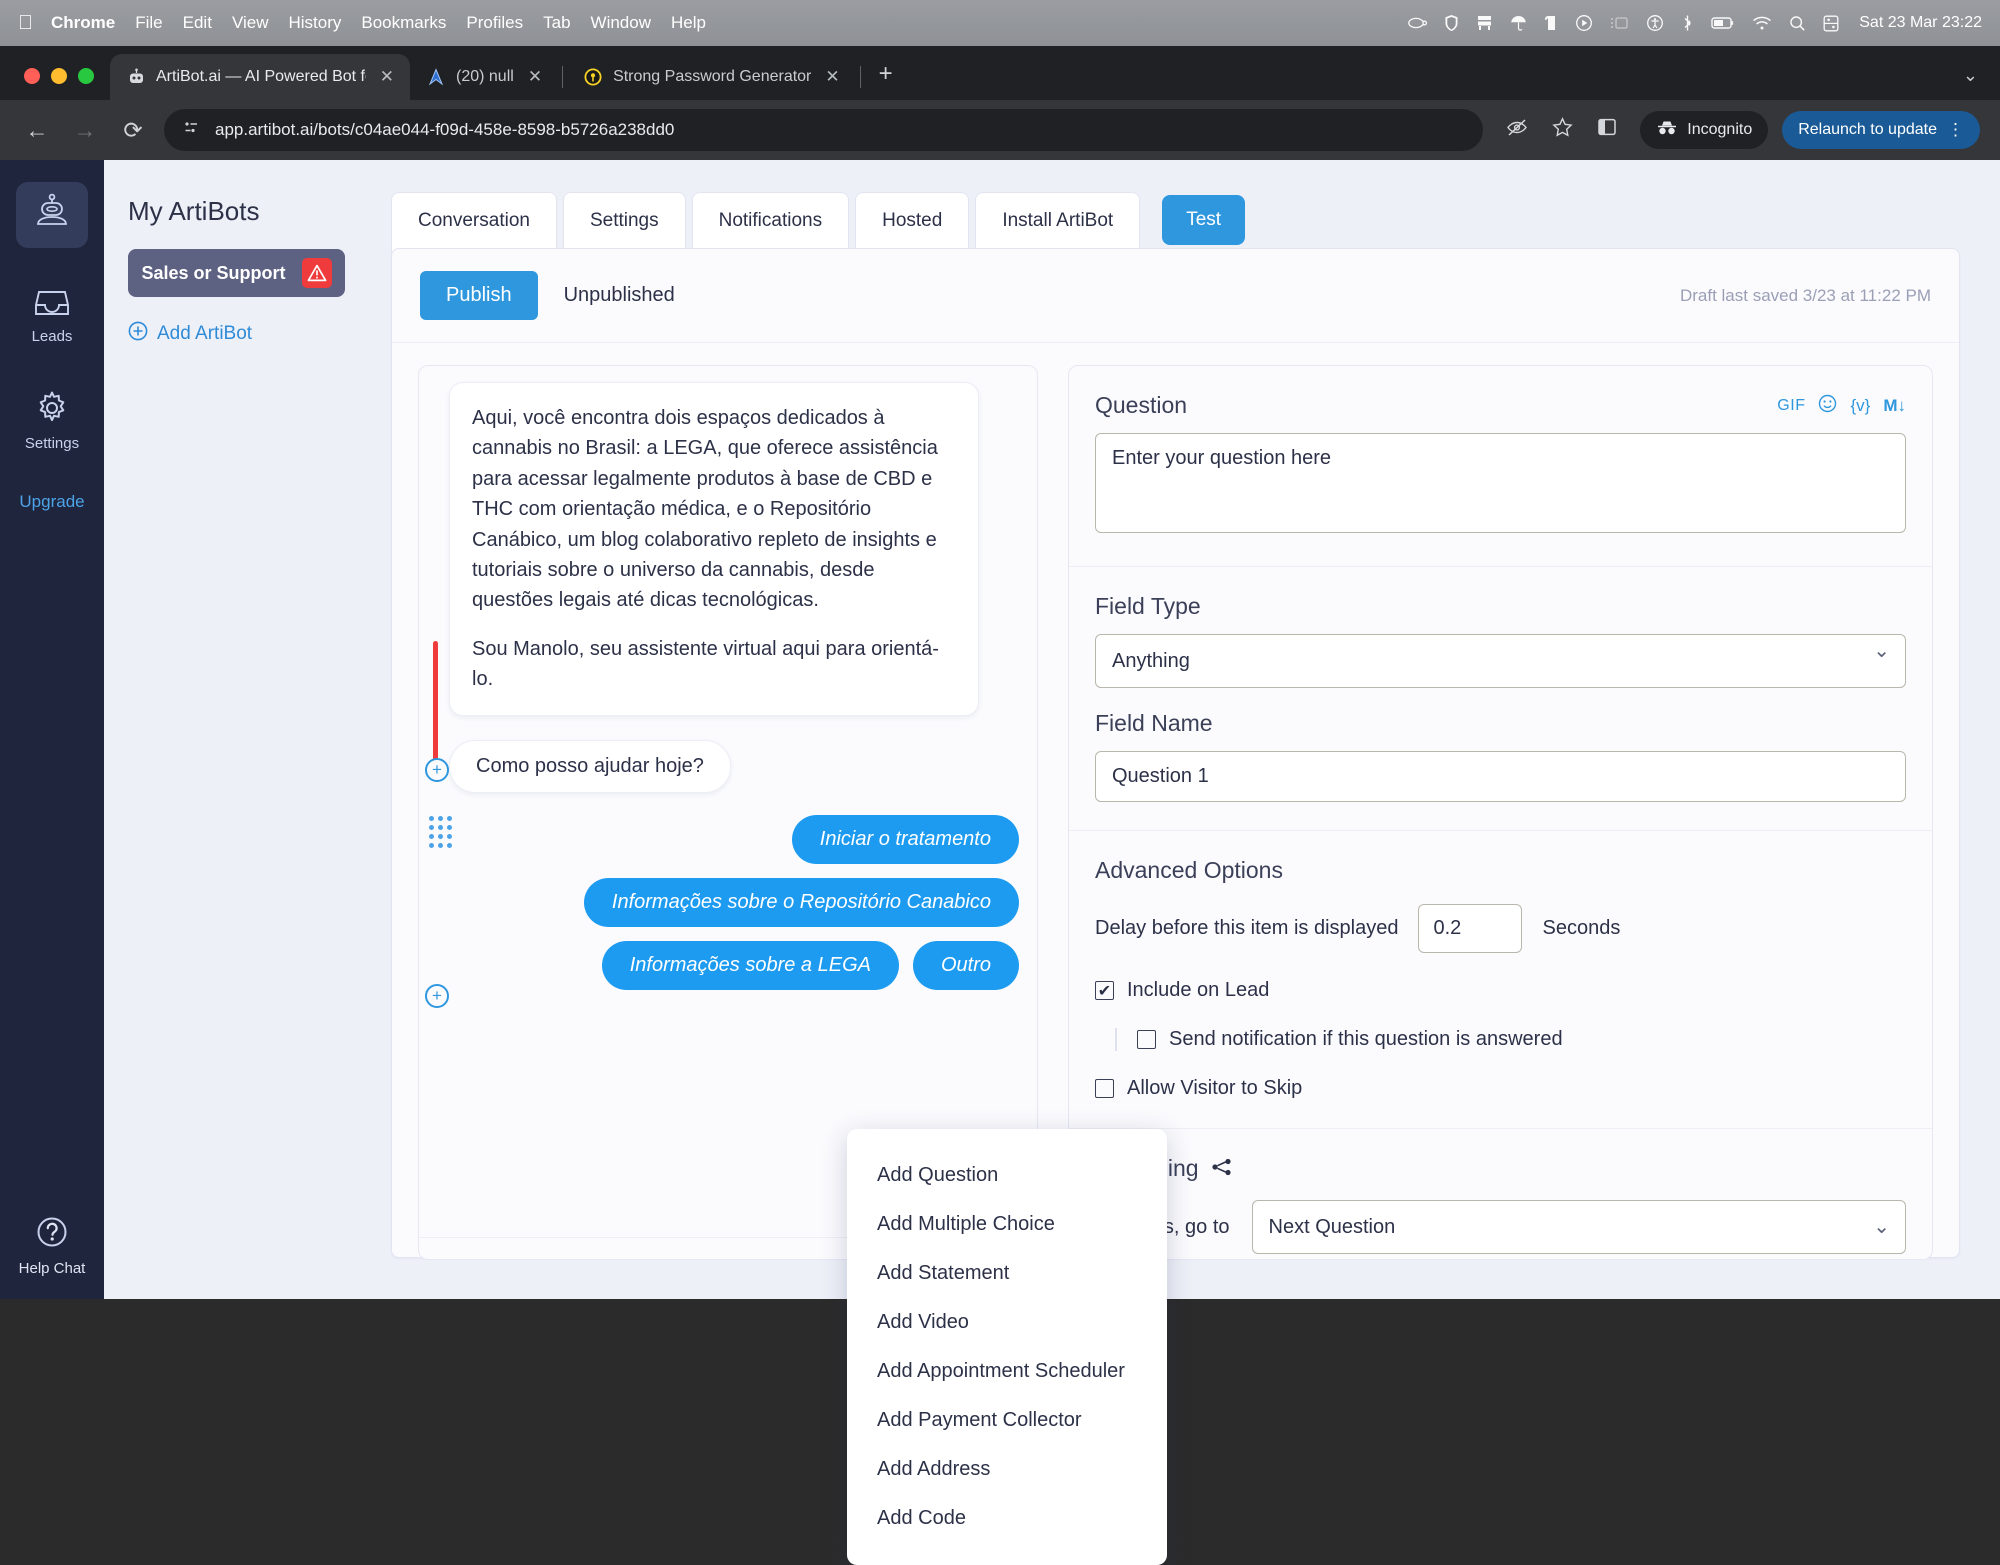 This screenshot has width=2000, height=1565. What do you see at coordinates (1500, 483) in the screenshot?
I see `question-input: Enter your question here` at bounding box center [1500, 483].